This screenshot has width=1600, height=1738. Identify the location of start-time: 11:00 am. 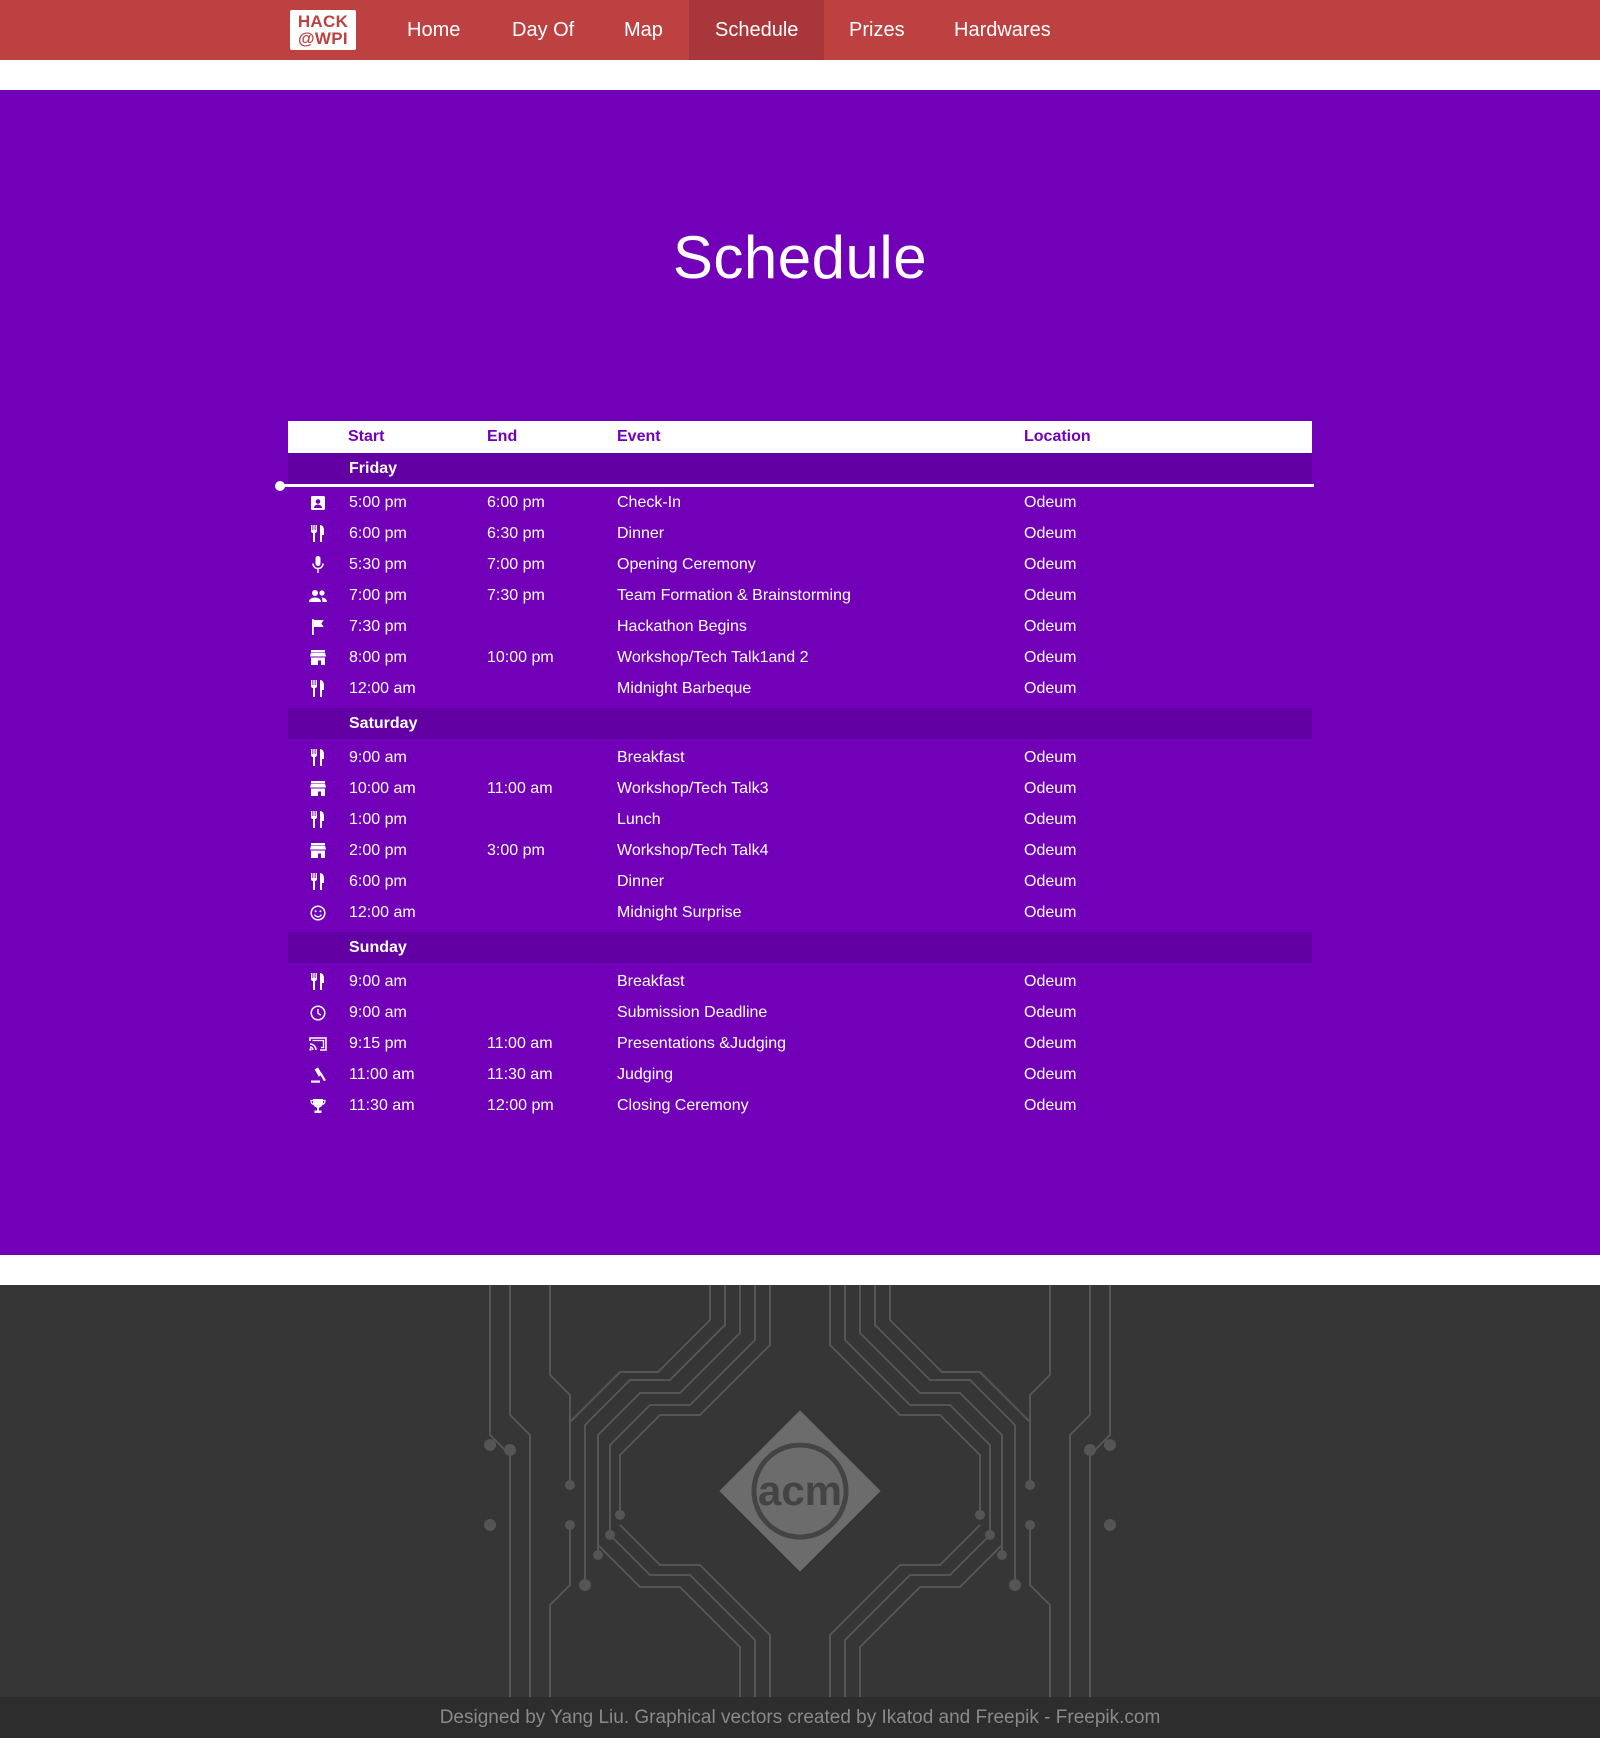
(382, 1074).